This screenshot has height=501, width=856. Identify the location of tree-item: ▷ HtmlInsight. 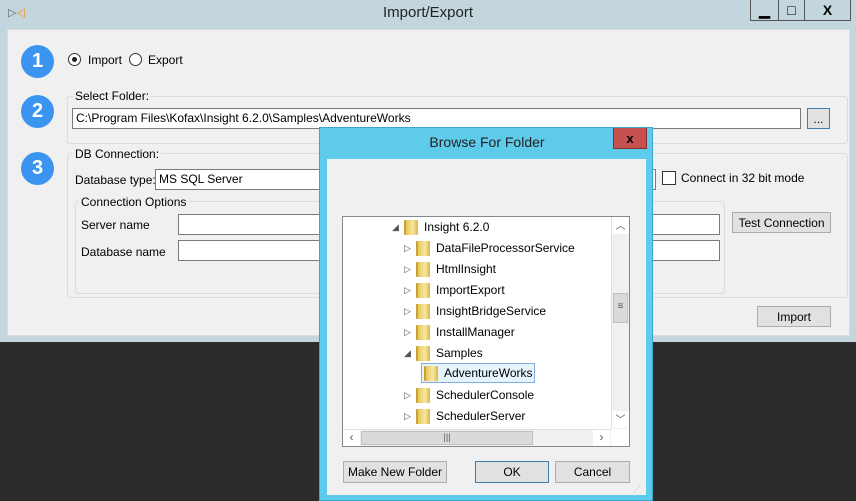
(450, 269).